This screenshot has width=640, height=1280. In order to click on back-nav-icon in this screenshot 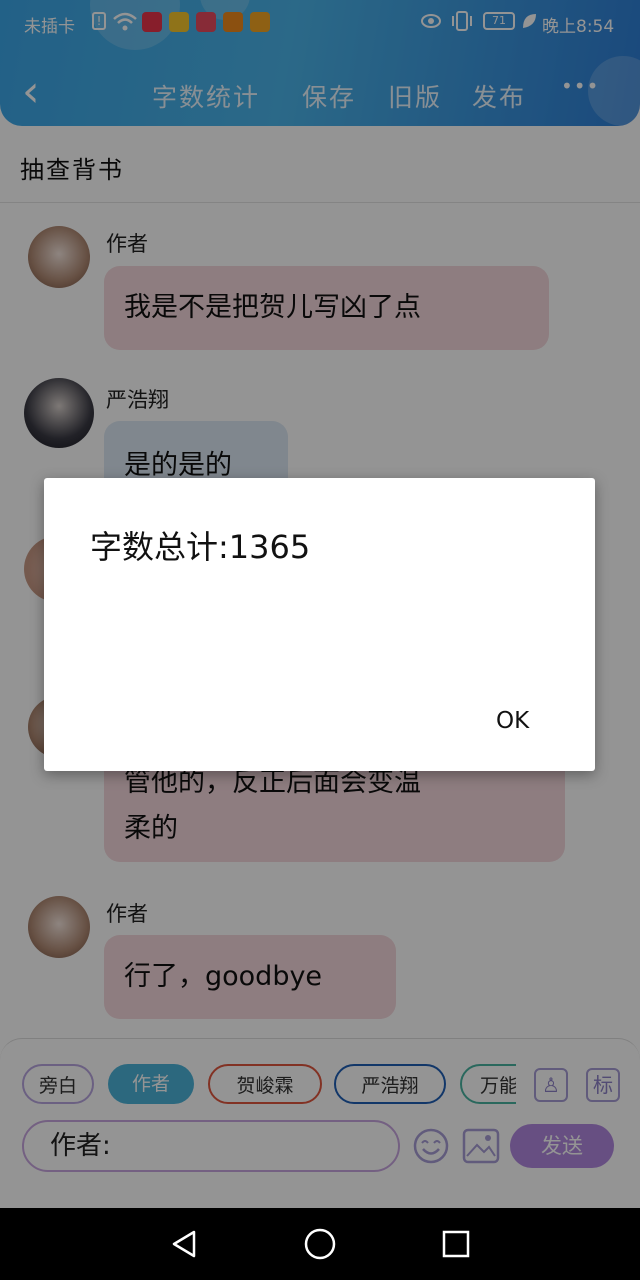, I will do `click(184, 1244)`.